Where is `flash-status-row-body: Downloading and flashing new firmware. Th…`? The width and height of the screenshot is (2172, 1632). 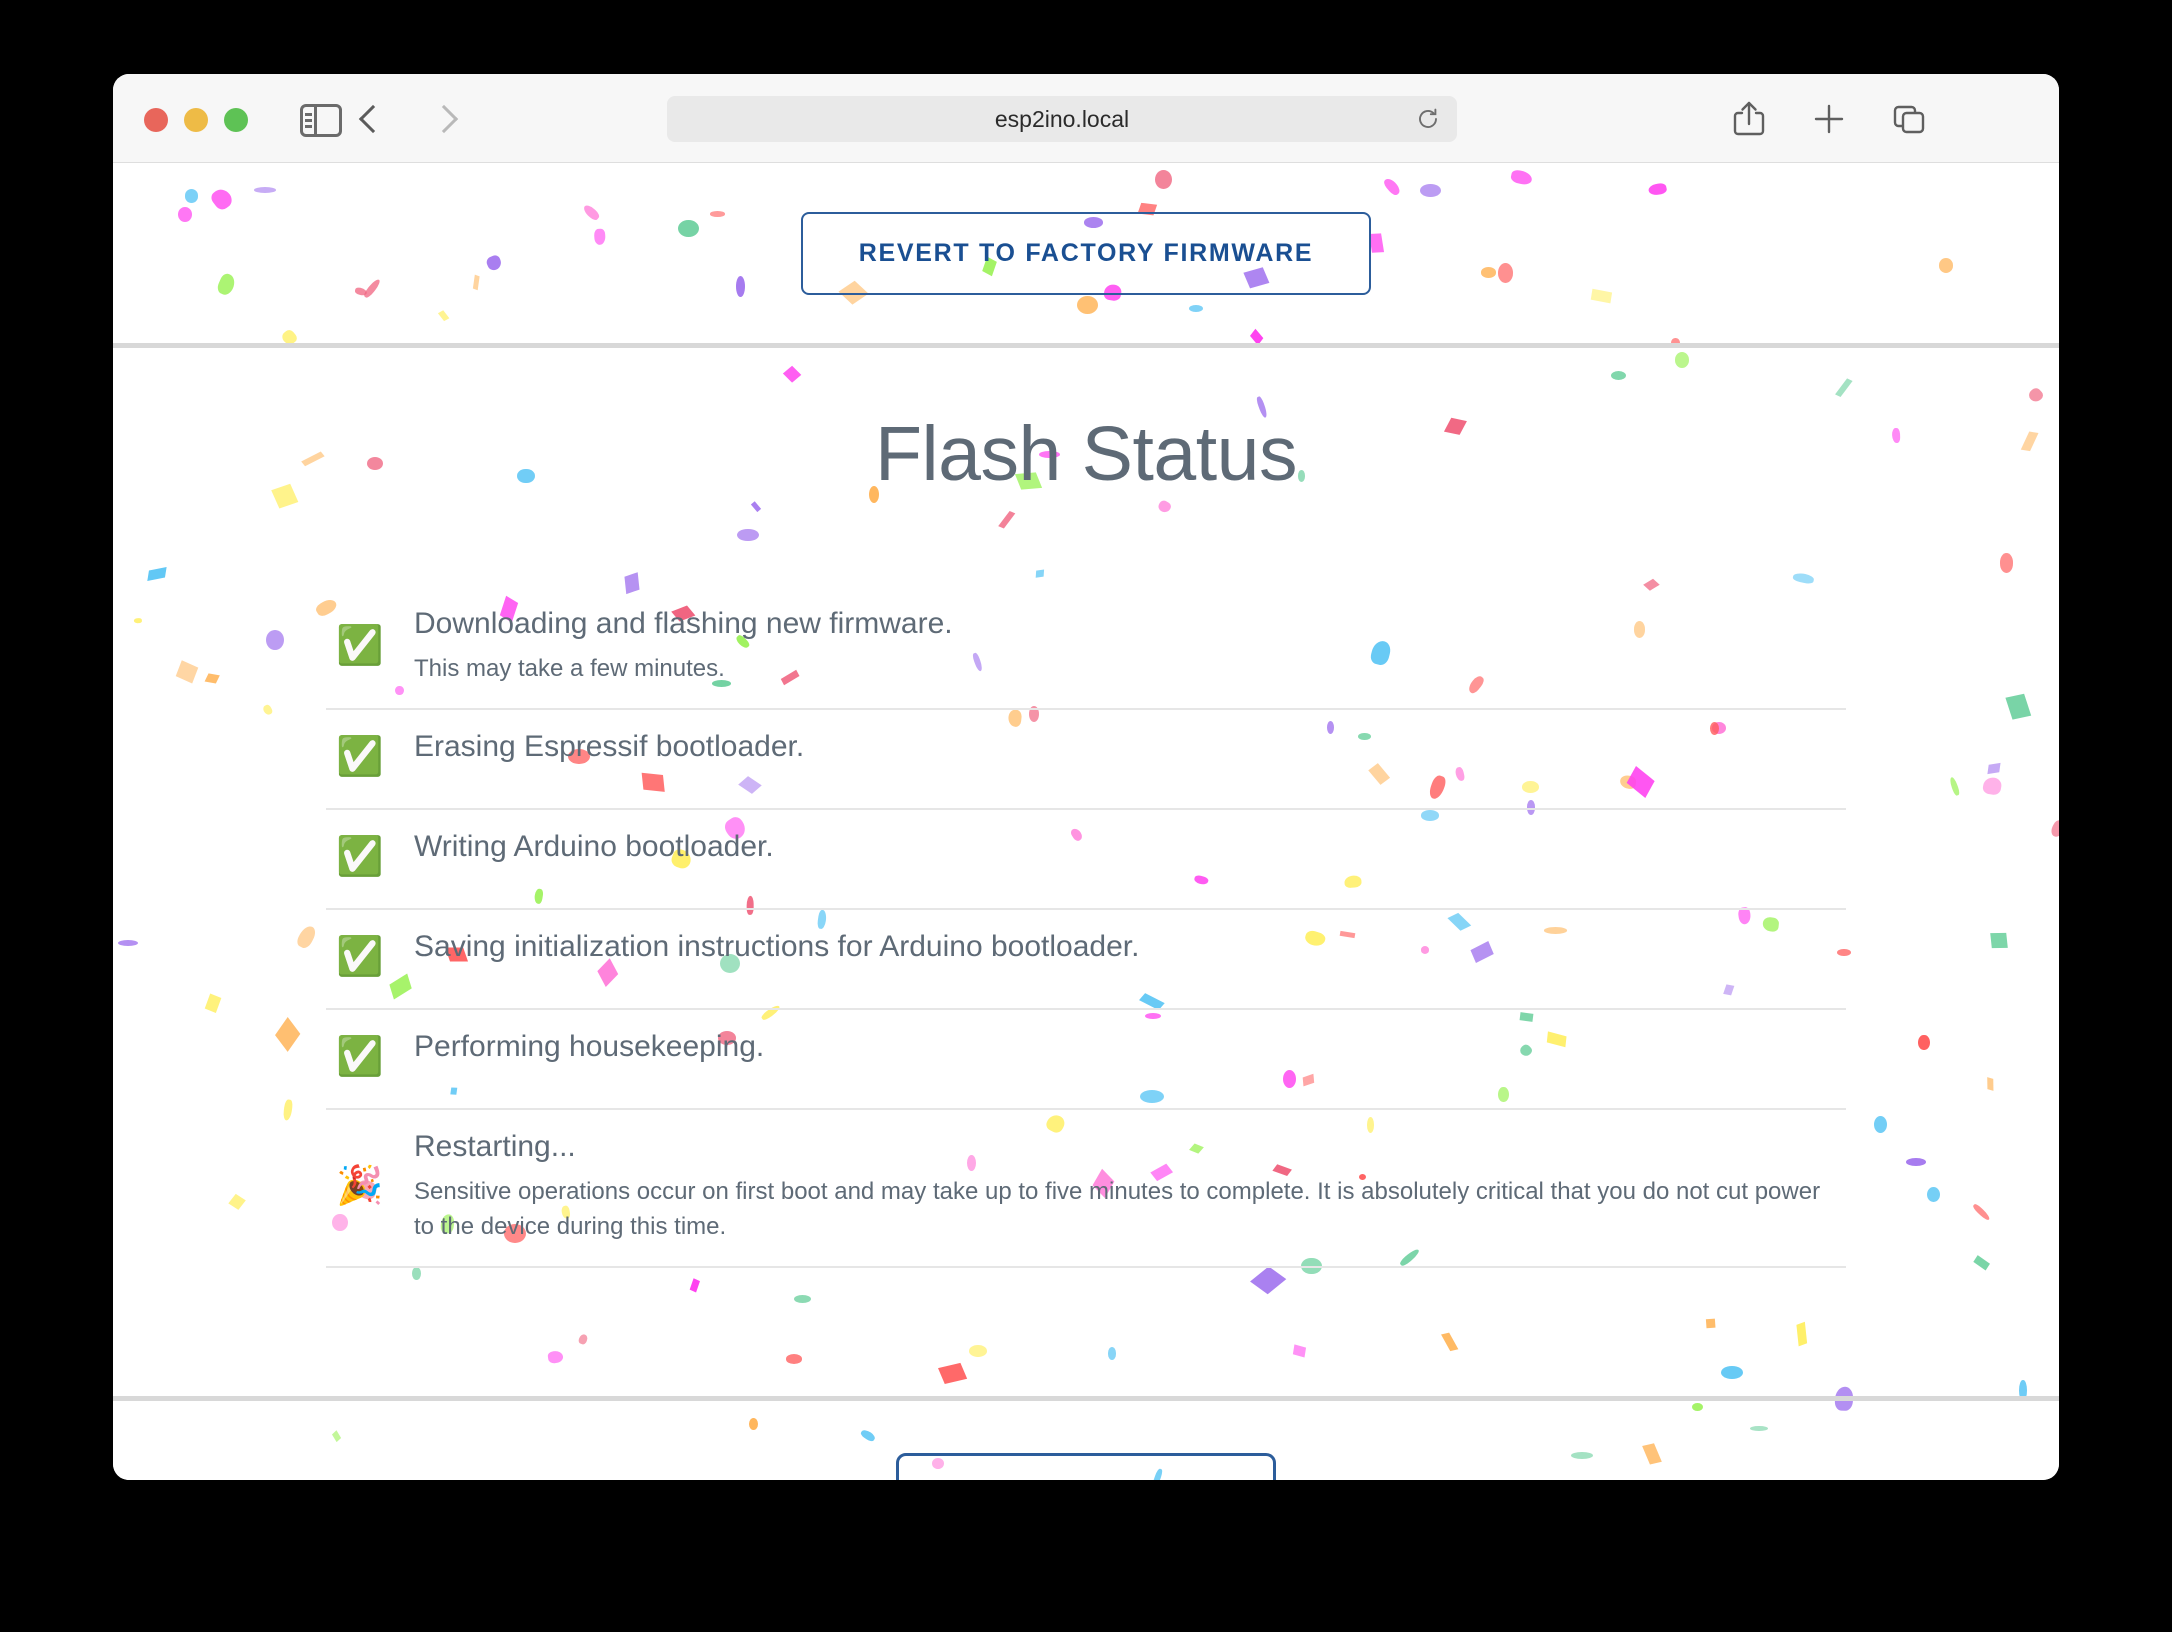
flash-status-row-body: Downloading and flashing new firmware. Th… is located at coordinates (1130, 645).